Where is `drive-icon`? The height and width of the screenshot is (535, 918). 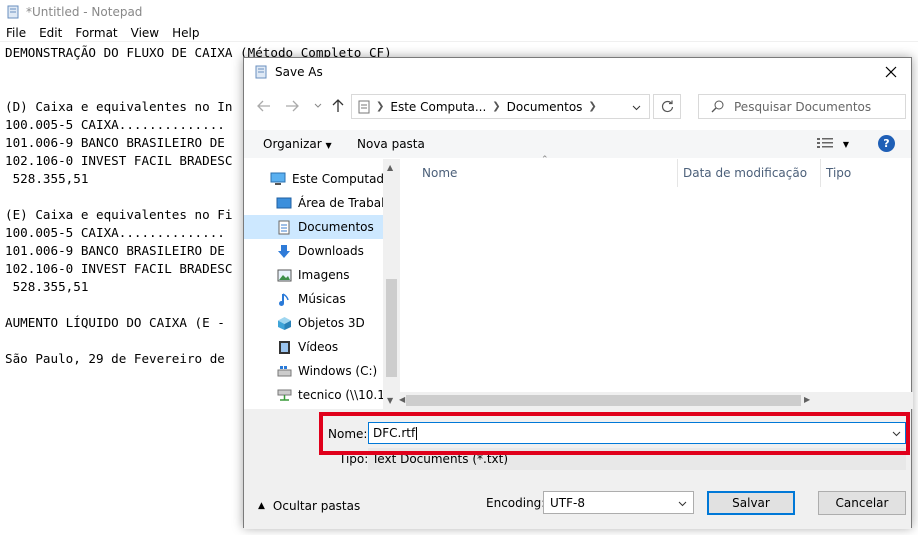
drive-icon is located at coordinates (284, 371).